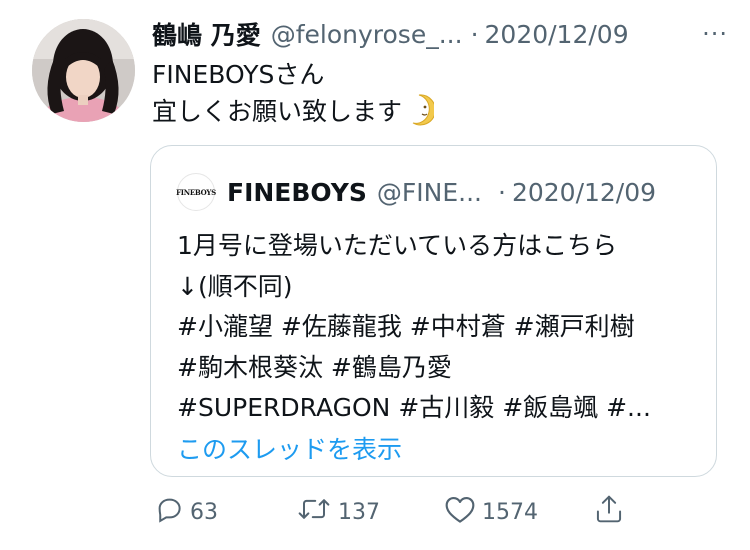  I want to click on tweet-actions-bar: 63 137 1574, so click(390, 512).